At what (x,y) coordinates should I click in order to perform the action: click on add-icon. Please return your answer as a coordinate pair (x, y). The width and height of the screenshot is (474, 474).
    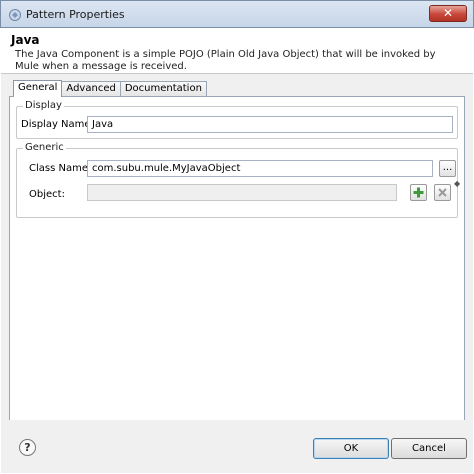
    Looking at the image, I should click on (418, 192).